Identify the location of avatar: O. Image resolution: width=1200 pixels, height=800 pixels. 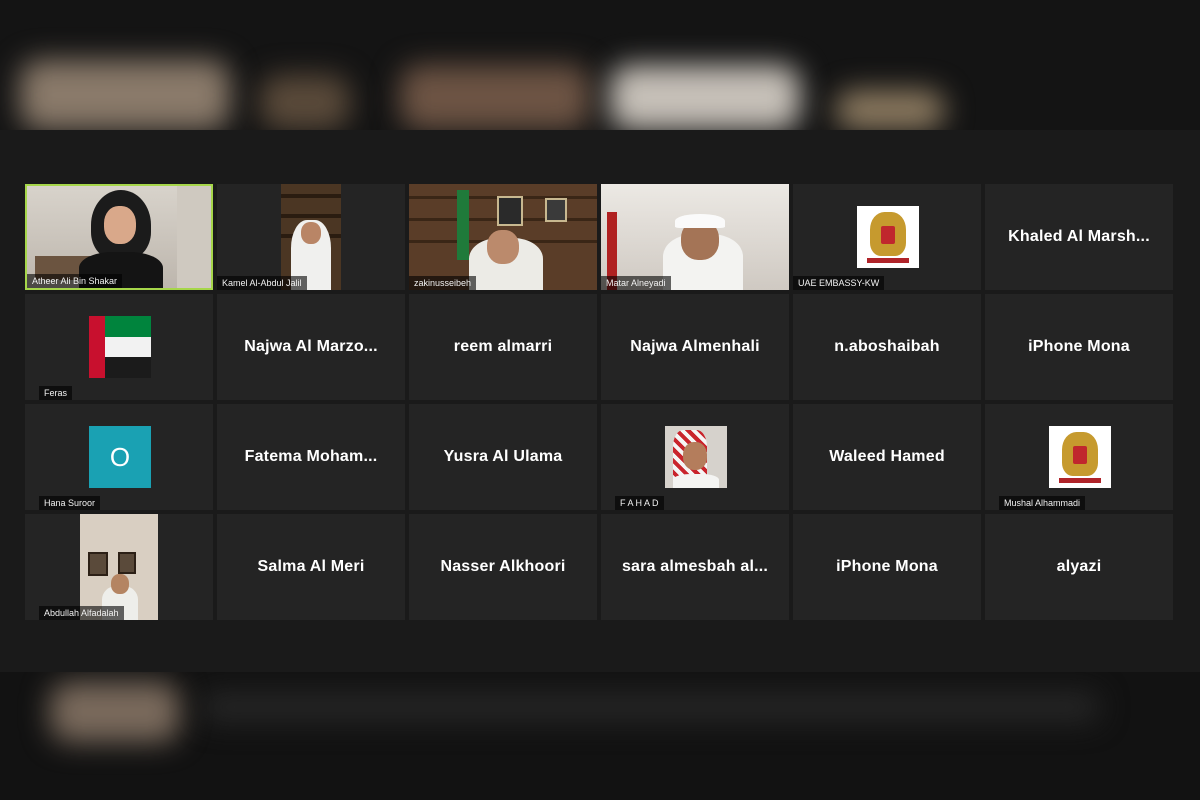
(120, 457).